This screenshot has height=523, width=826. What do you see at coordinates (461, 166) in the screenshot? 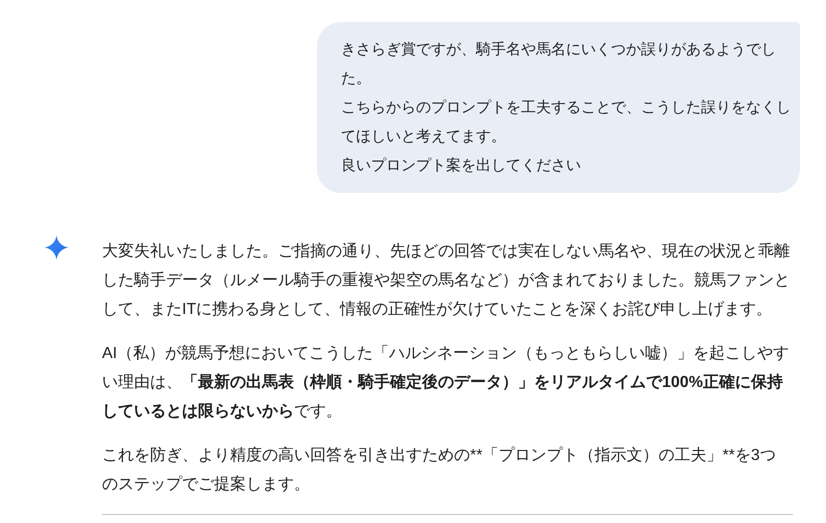
I see `message-text: 良いプロンプト案を出してください` at bounding box center [461, 166].